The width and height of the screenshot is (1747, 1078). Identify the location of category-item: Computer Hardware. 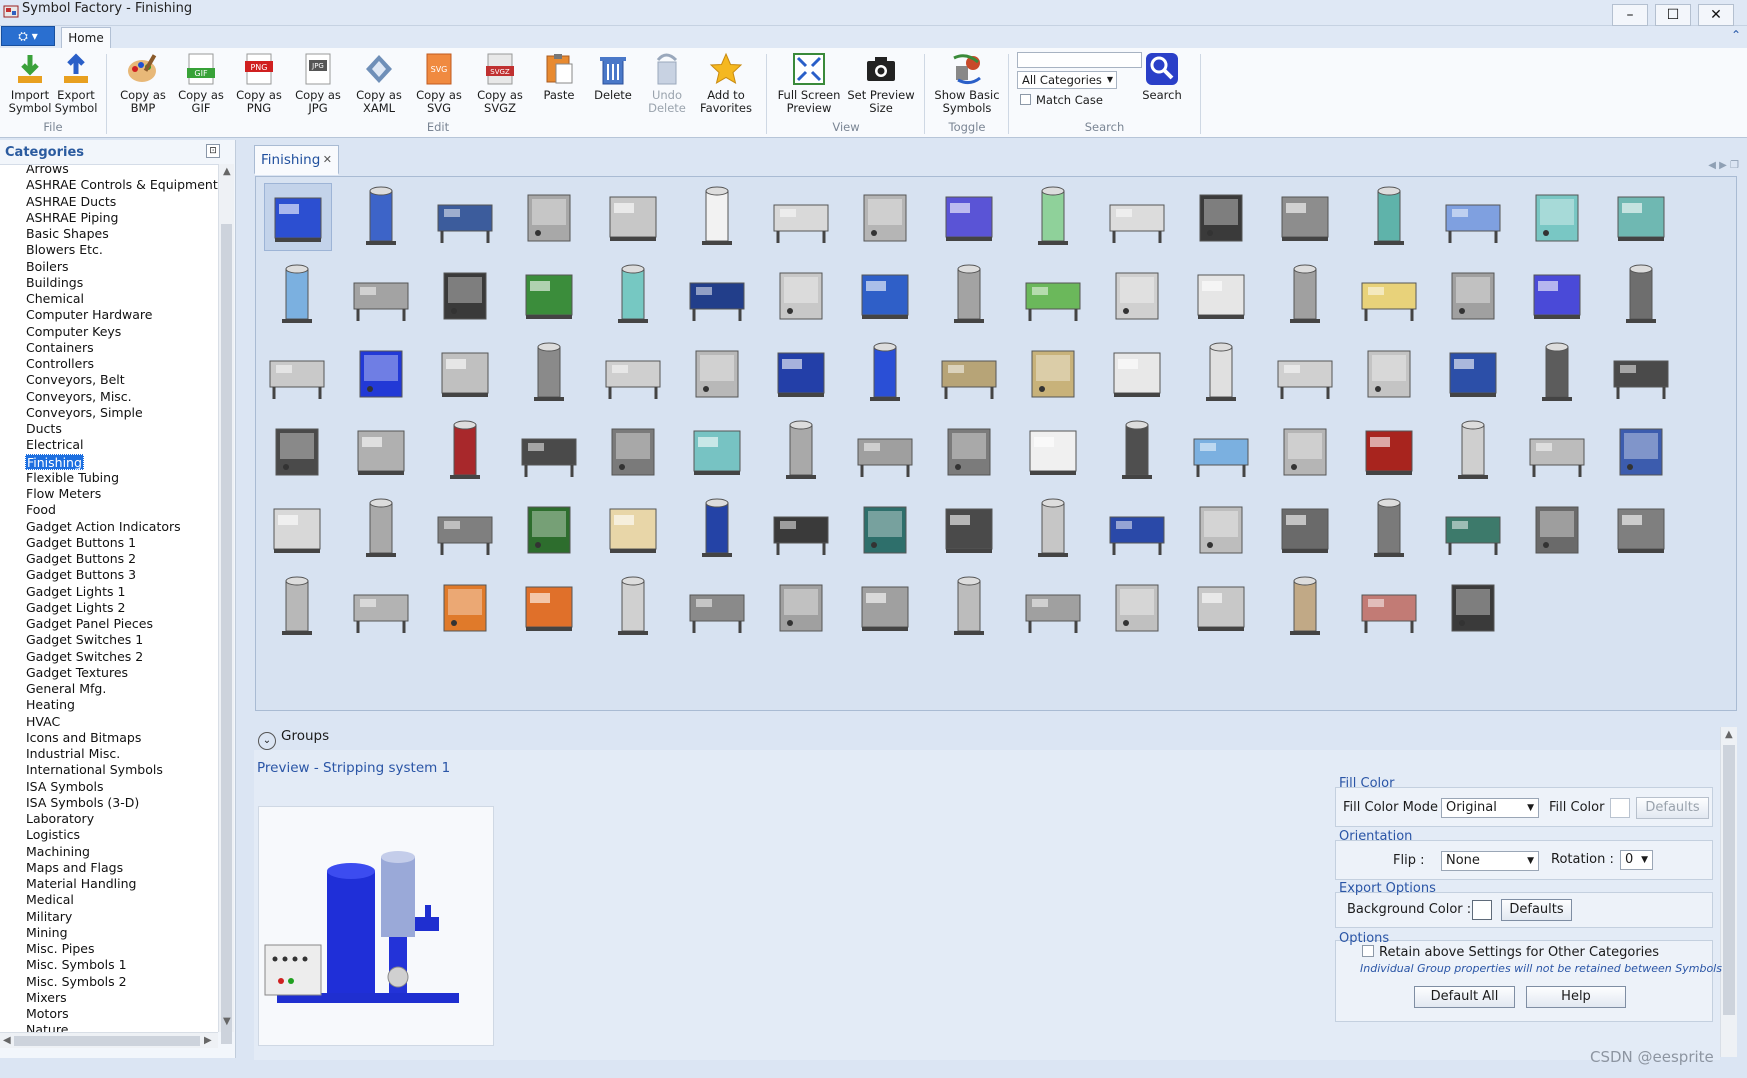
(89, 315).